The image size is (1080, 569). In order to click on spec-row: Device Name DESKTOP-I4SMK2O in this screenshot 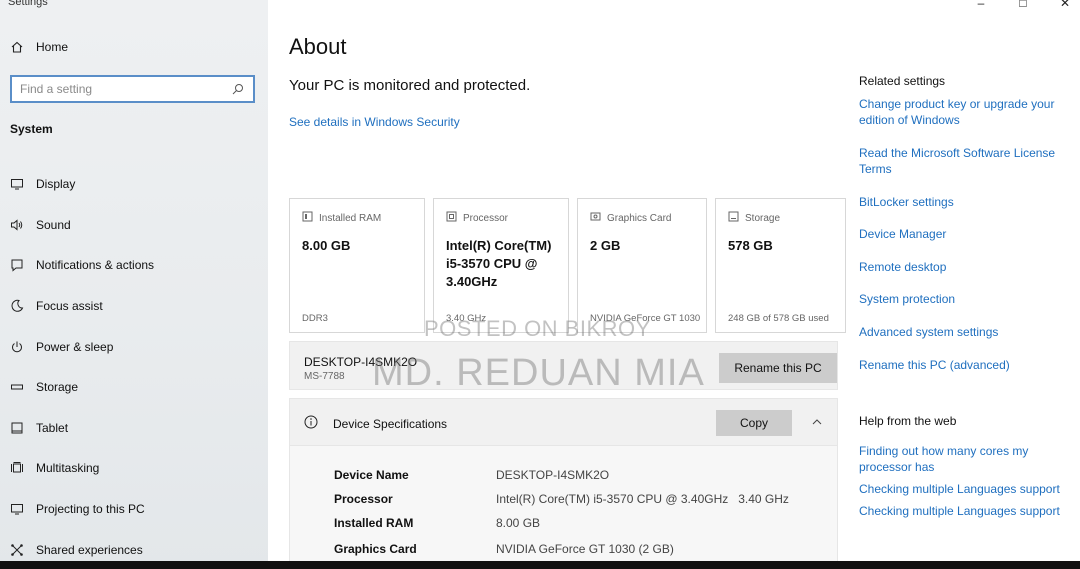, I will do `click(471, 475)`.